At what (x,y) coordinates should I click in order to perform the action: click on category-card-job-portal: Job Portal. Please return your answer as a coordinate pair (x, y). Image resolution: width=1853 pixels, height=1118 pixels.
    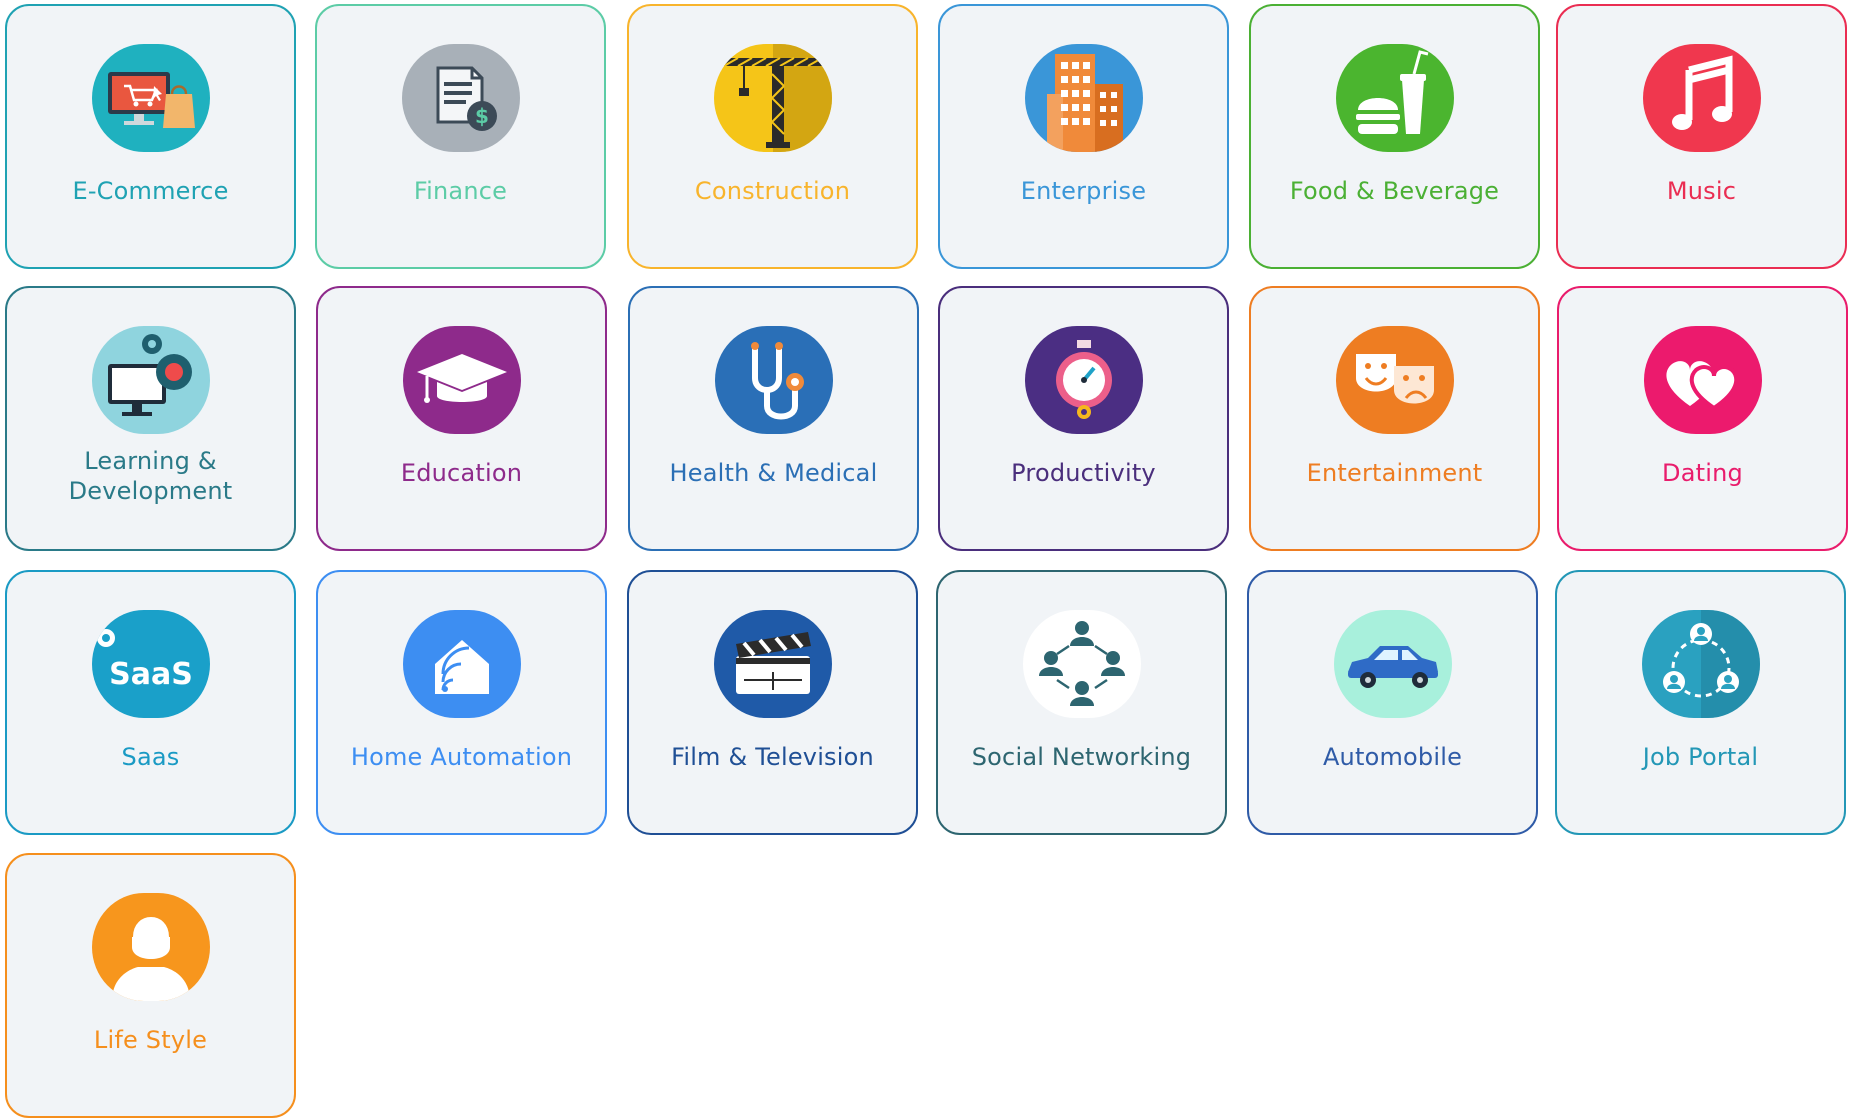
    Looking at the image, I should click on (1700, 702).